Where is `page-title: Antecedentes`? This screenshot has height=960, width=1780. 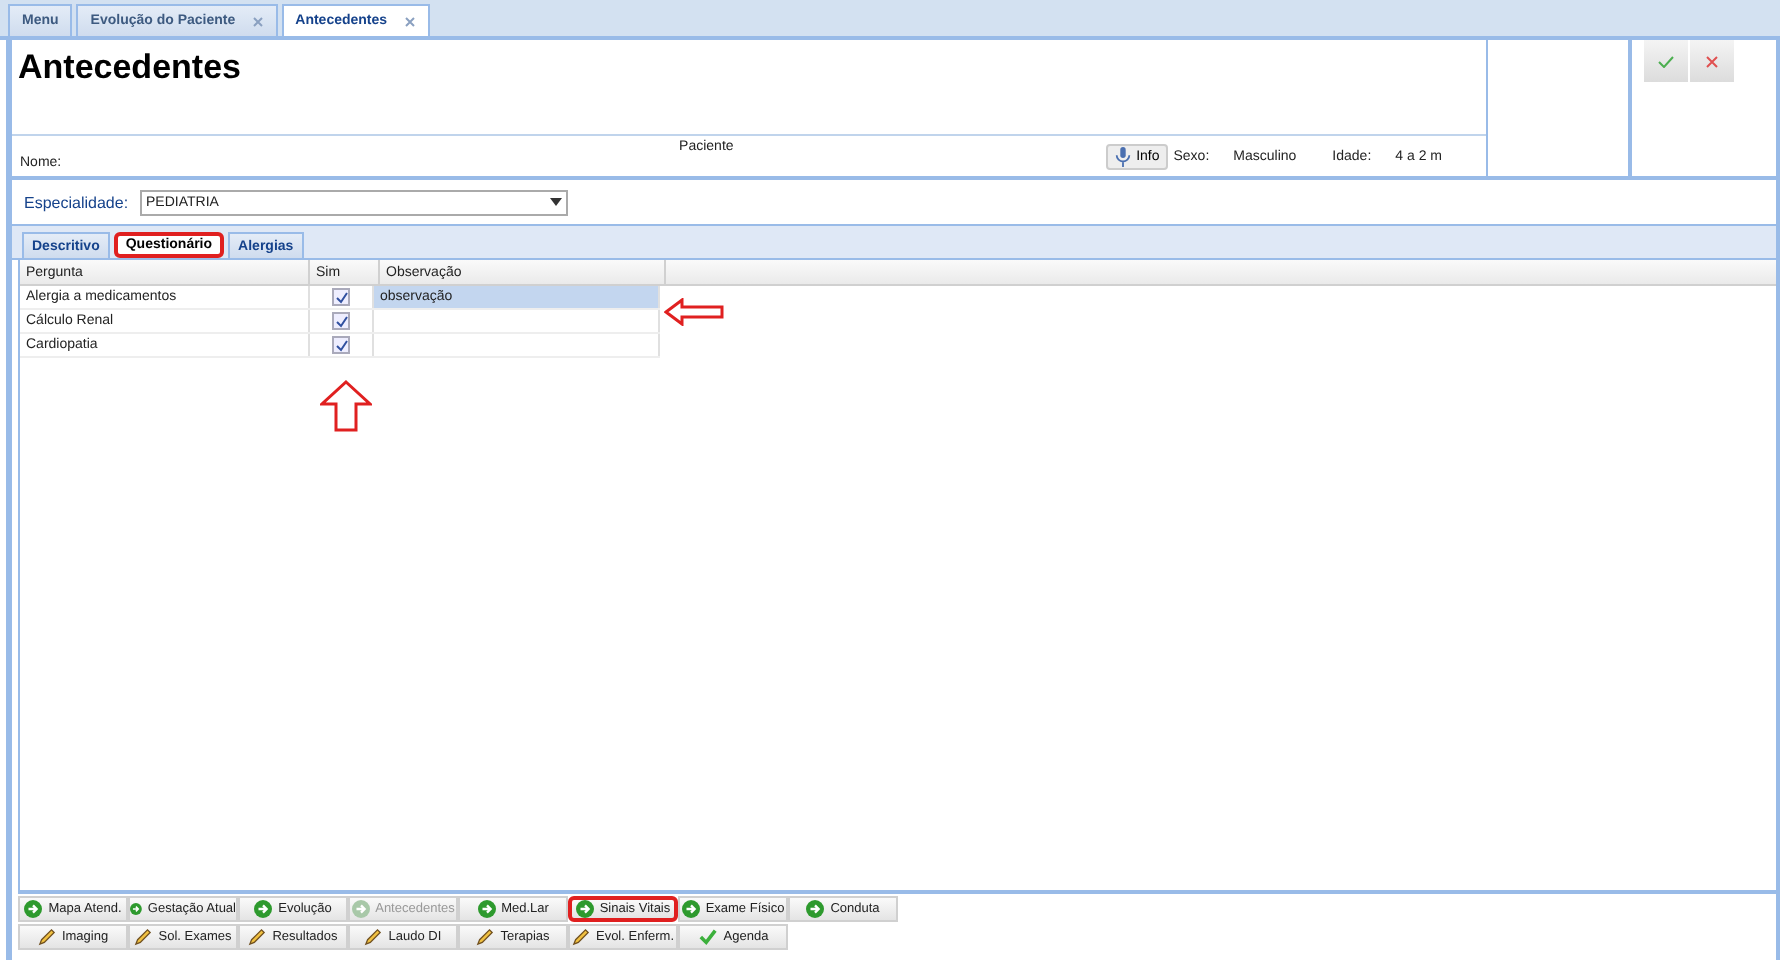 page-title: Antecedentes is located at coordinates (749, 88).